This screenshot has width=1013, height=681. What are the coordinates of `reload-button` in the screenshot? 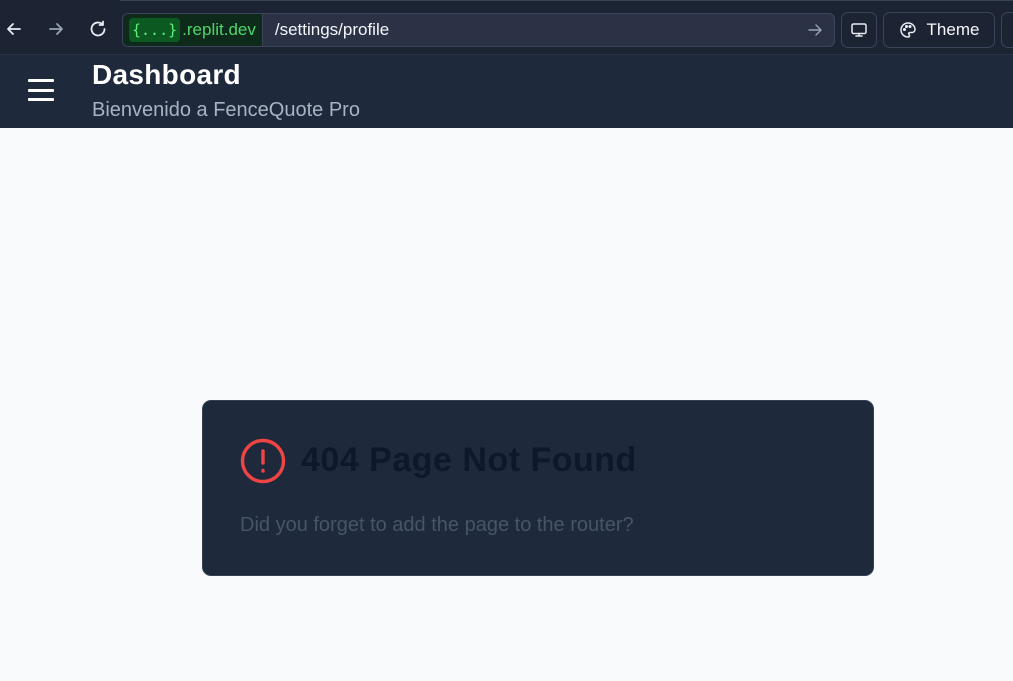 It's located at (98, 29).